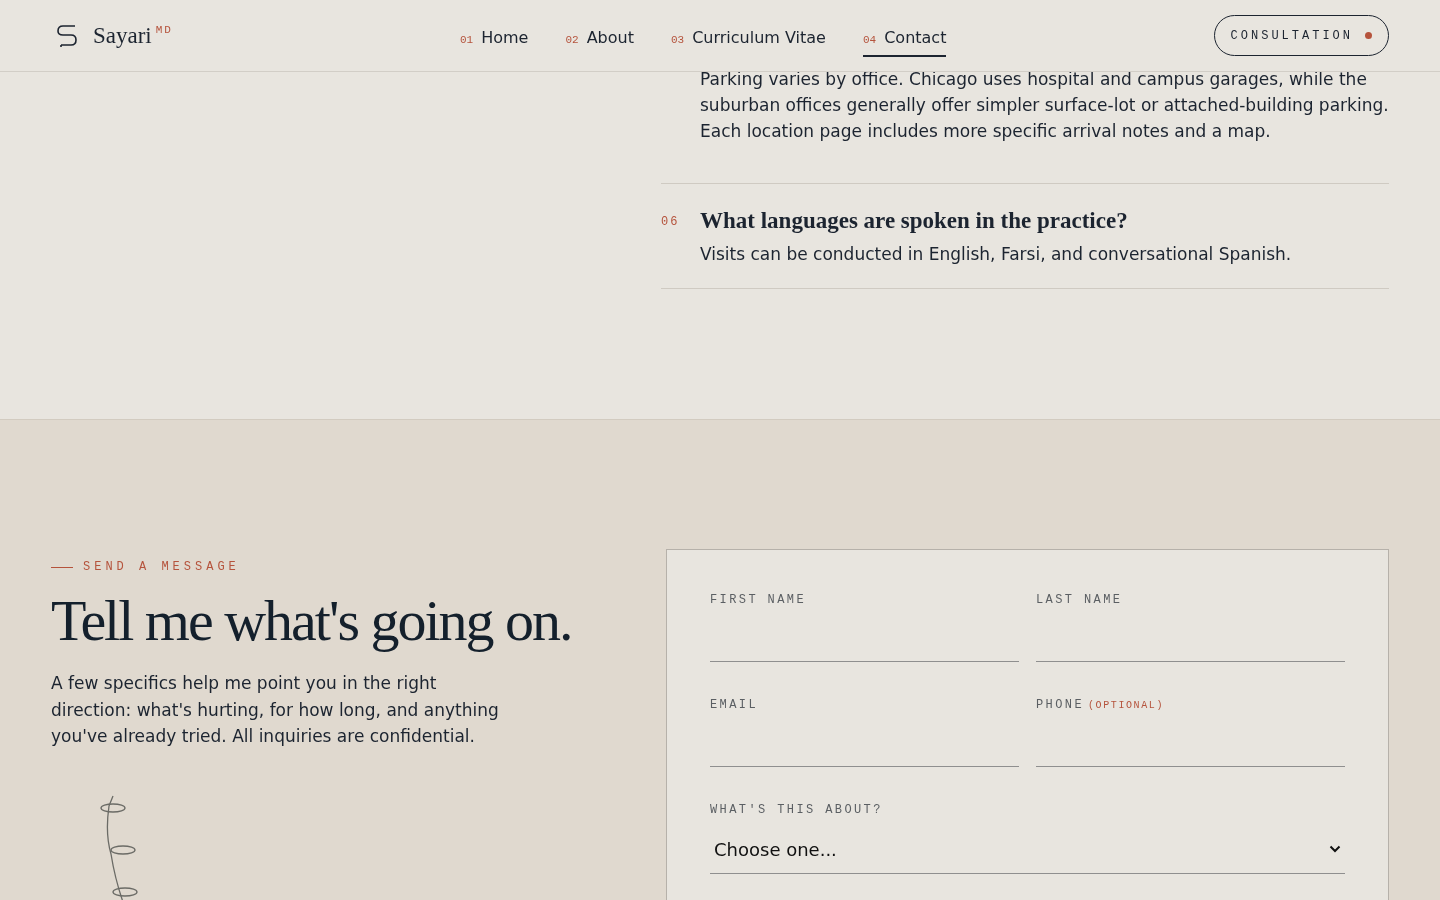 The width and height of the screenshot is (1440, 900). I want to click on field-label: PHONE (OPTIONAL), so click(1101, 705).